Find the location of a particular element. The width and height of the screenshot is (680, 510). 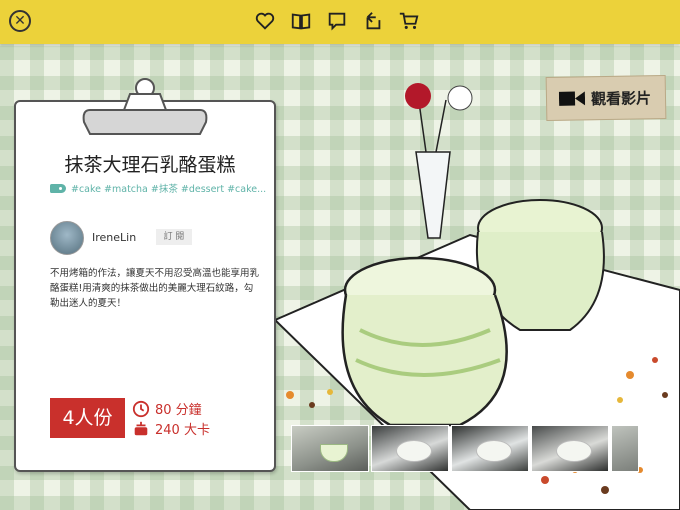

recipe-title: 抹茶大理石乳酪蛋糕 is located at coordinates (150, 165).